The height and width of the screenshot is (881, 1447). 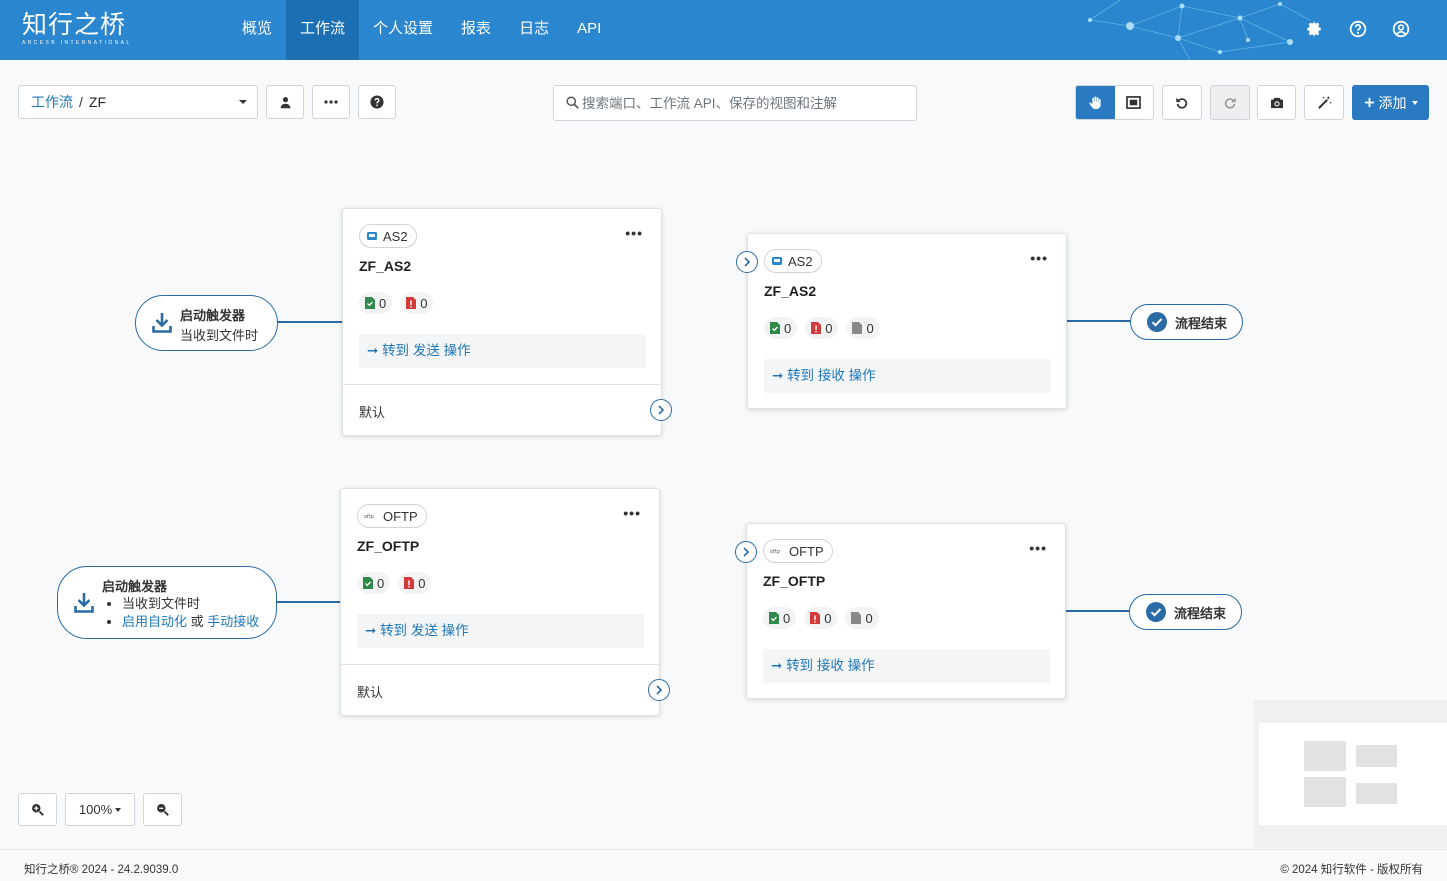 I want to click on help-icon, so click(x=1358, y=29).